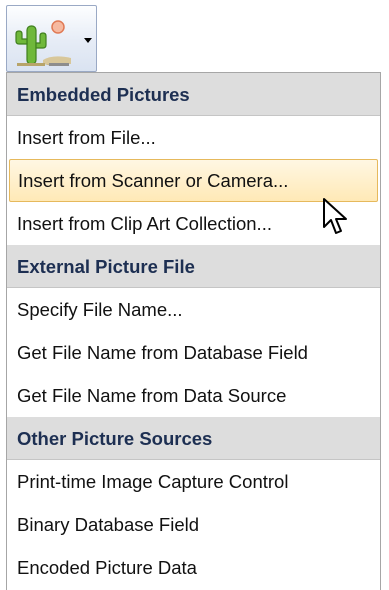  What do you see at coordinates (193, 524) in the screenshot?
I see `menu-item-binary-database-field: Binary Database Field` at bounding box center [193, 524].